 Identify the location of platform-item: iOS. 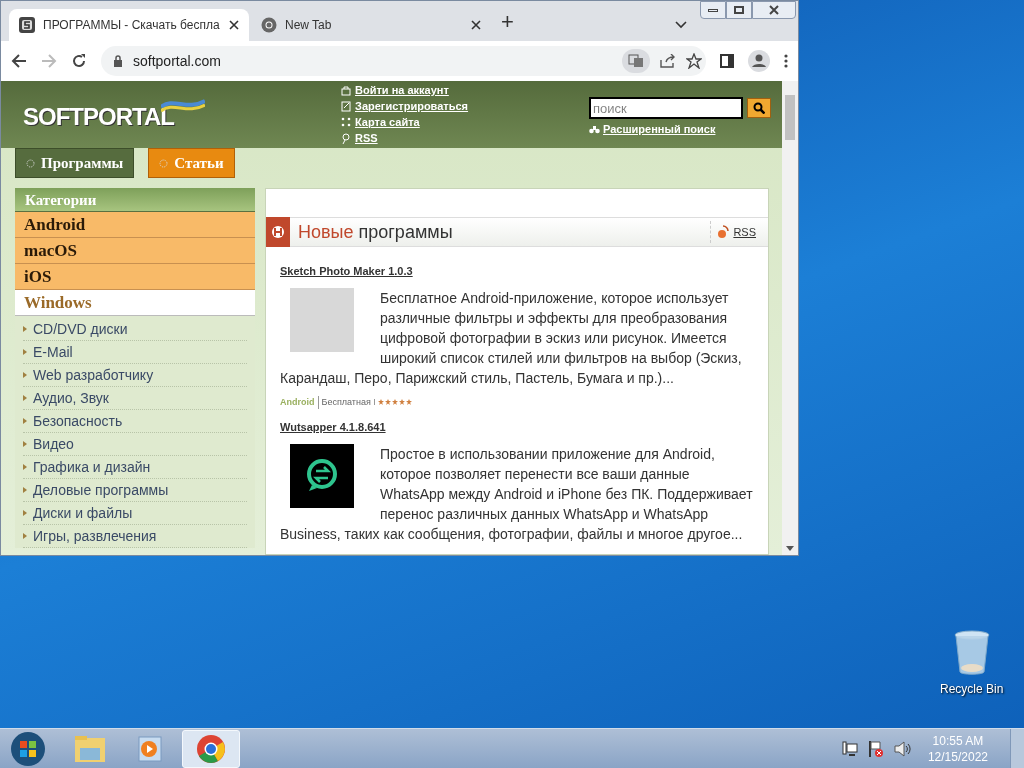
(135, 277).